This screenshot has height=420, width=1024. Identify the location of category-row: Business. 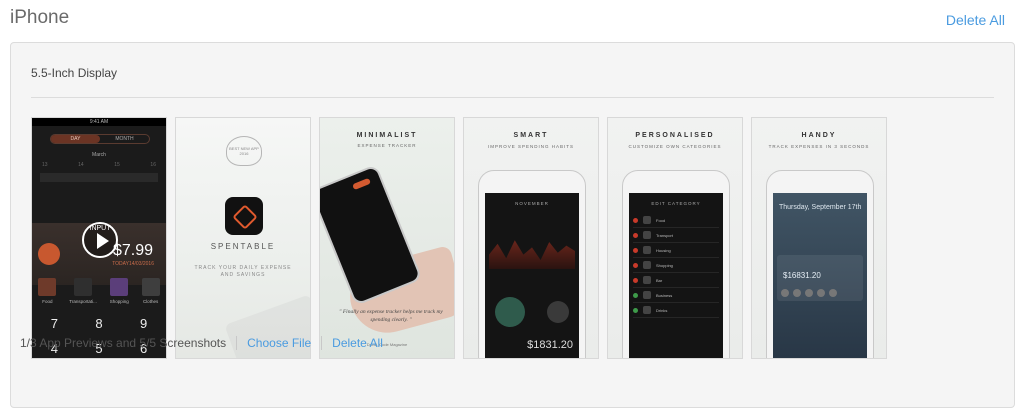
(676, 295).